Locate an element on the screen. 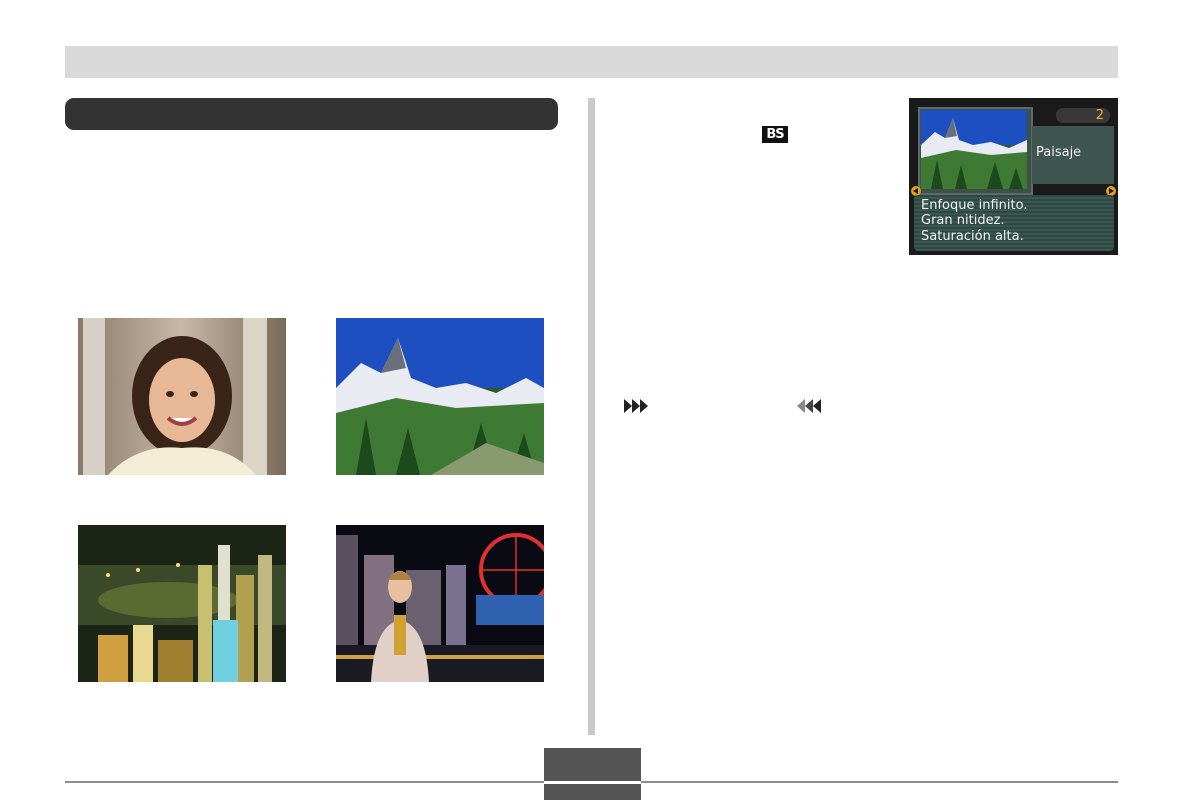 This screenshot has width=1183, height=800. scene-description-line: Gran nitidez. is located at coordinates (963, 220).